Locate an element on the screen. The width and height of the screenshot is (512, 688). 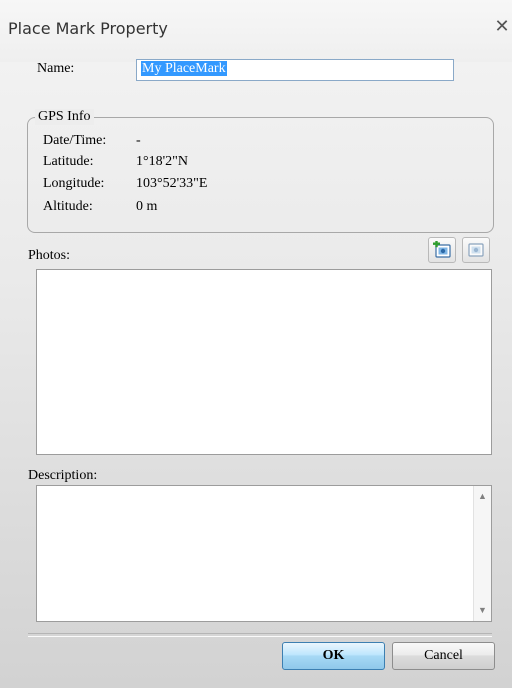
longitude-label: Longitude: is located at coordinates (74, 183).